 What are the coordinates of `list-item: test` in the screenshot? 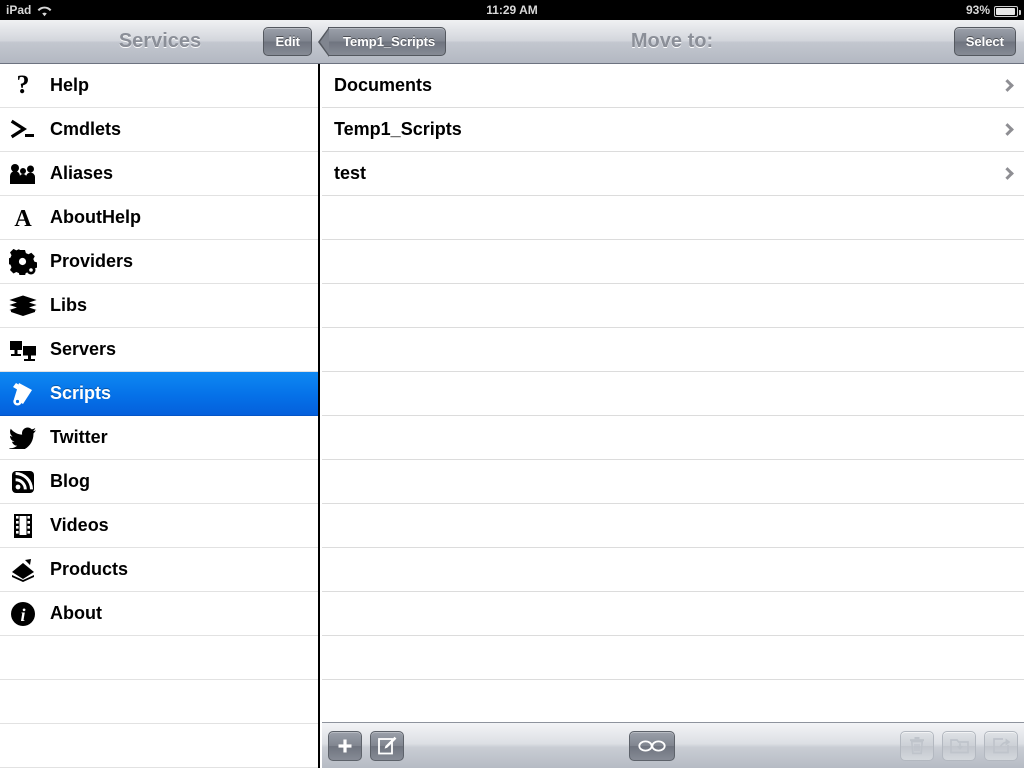 It's located at (673, 174).